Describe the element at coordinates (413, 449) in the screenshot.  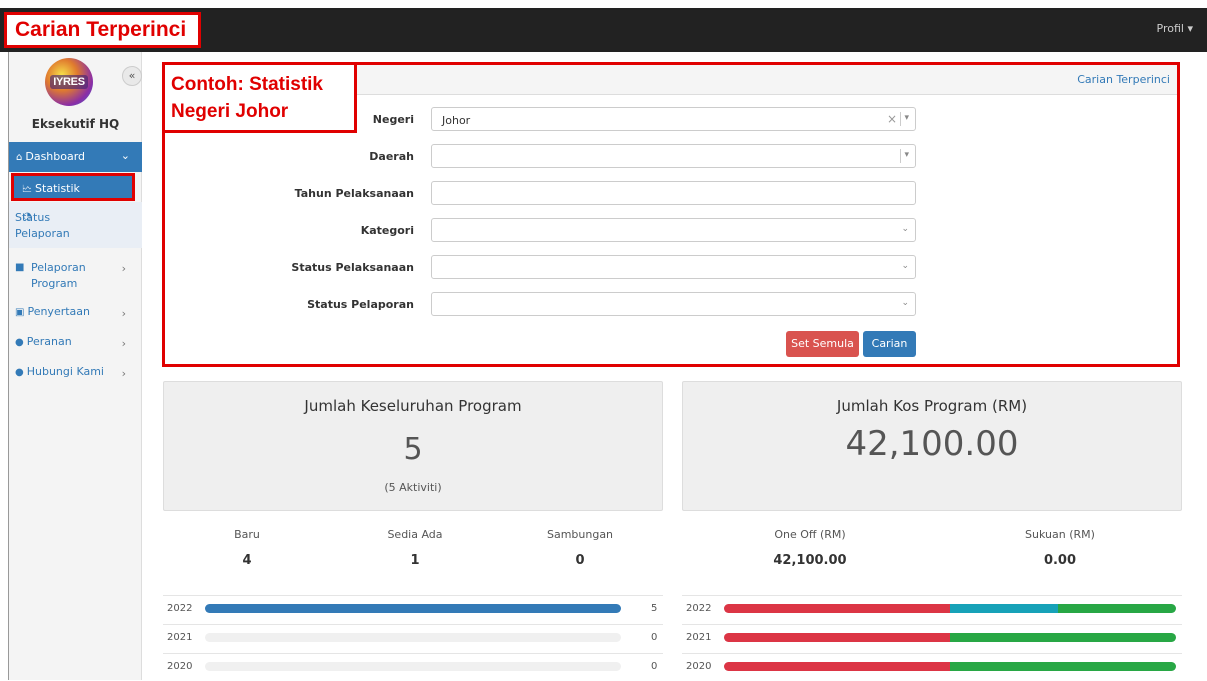
I see `total-program-value: 5` at that location.